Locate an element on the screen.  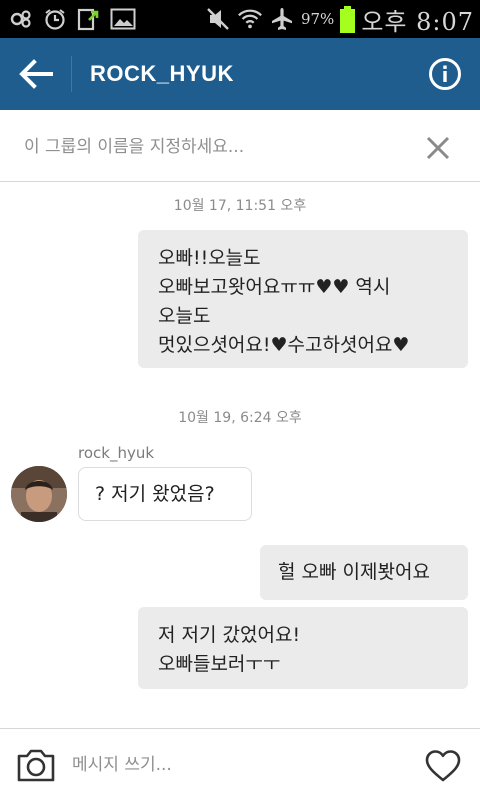
back-button is located at coordinates (36, 74).